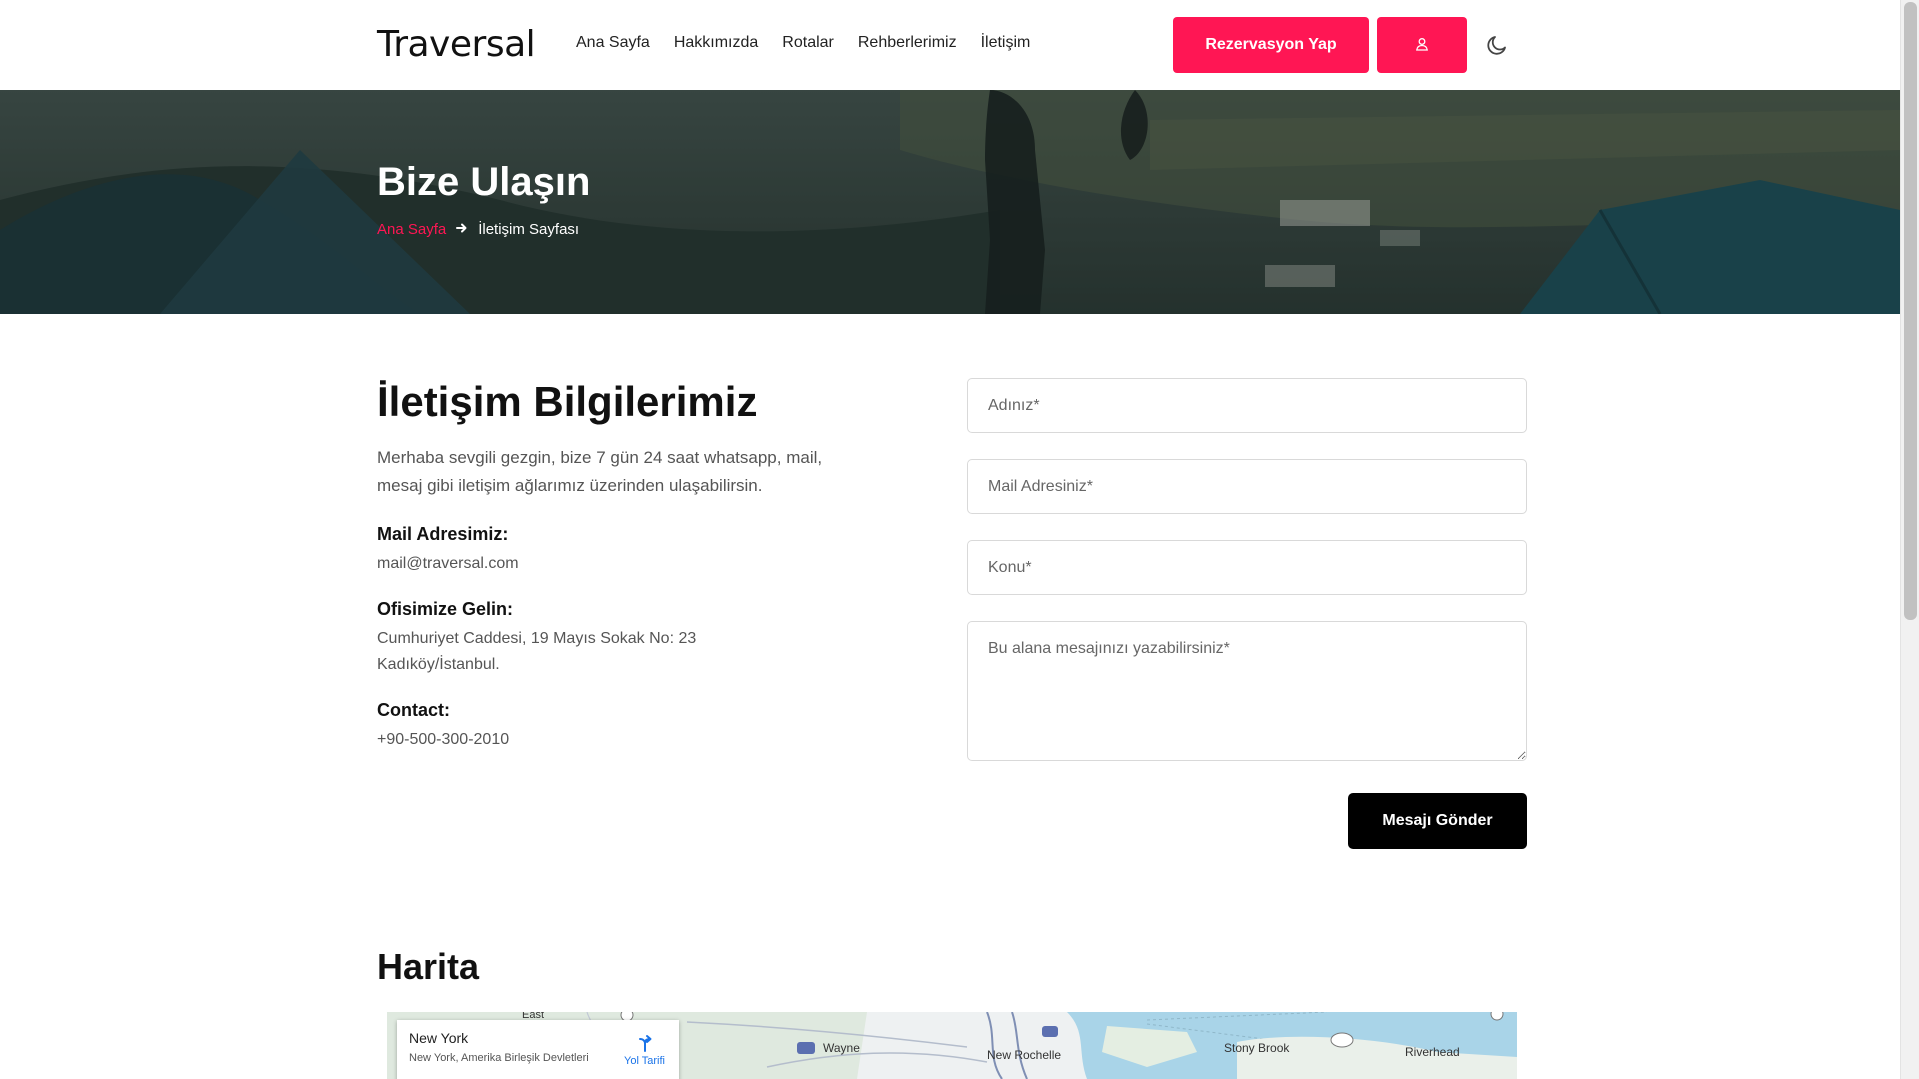 The height and width of the screenshot is (1079, 1919). I want to click on office-address-line-2: Kadıköy/İstanbul., so click(438, 664).